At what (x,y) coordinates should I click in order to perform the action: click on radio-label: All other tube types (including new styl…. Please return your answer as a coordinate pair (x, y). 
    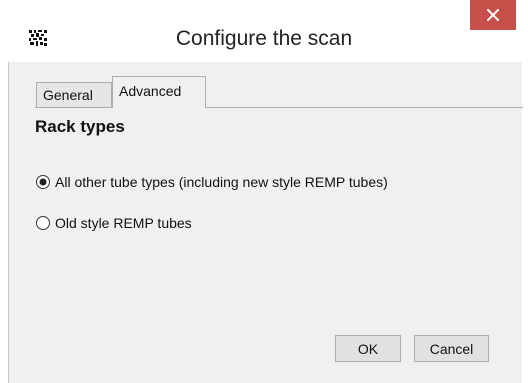
    Looking at the image, I should click on (221, 182).